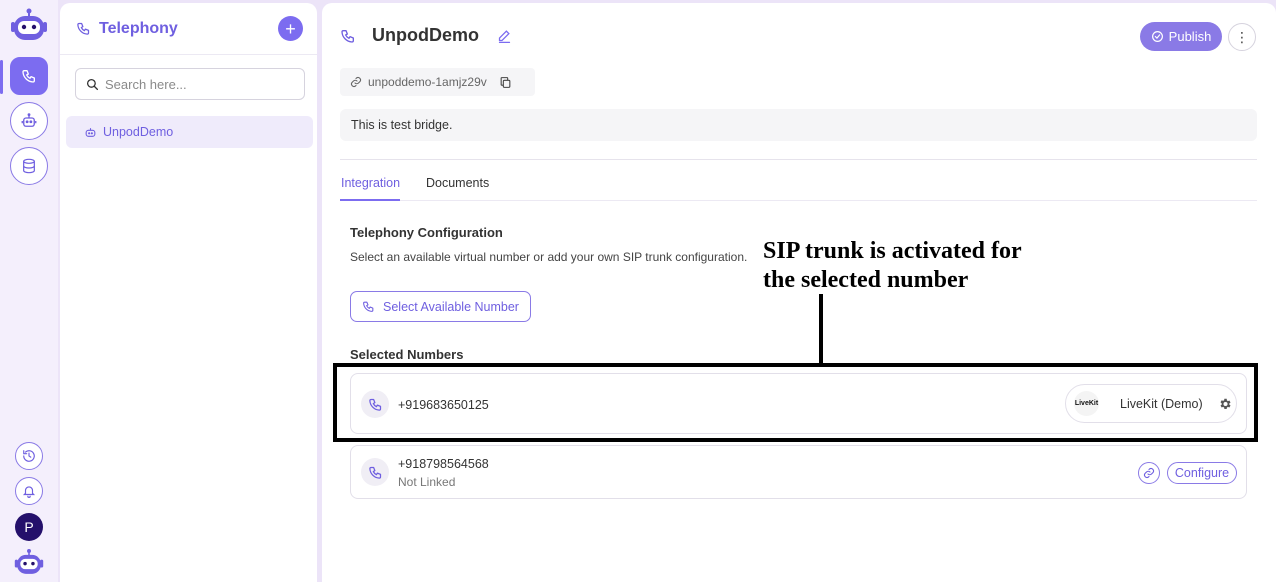 Image resolution: width=1276 pixels, height=582 pixels. I want to click on more-options-button: ⋮, so click(1242, 37).